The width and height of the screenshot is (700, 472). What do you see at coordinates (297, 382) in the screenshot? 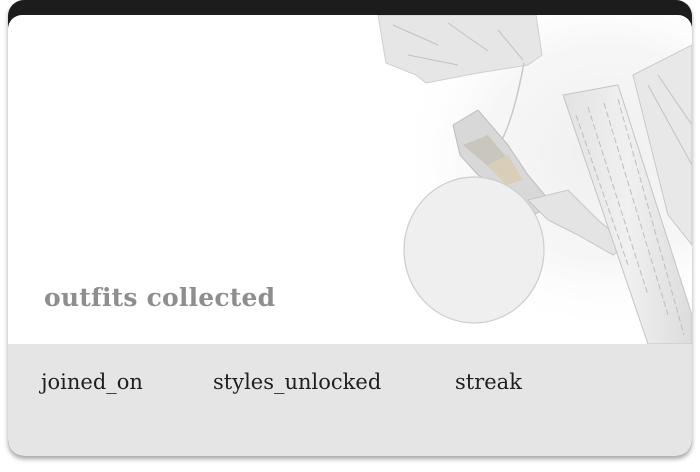
I see `stat-label-styles-unlocked: styles_unlocked` at bounding box center [297, 382].